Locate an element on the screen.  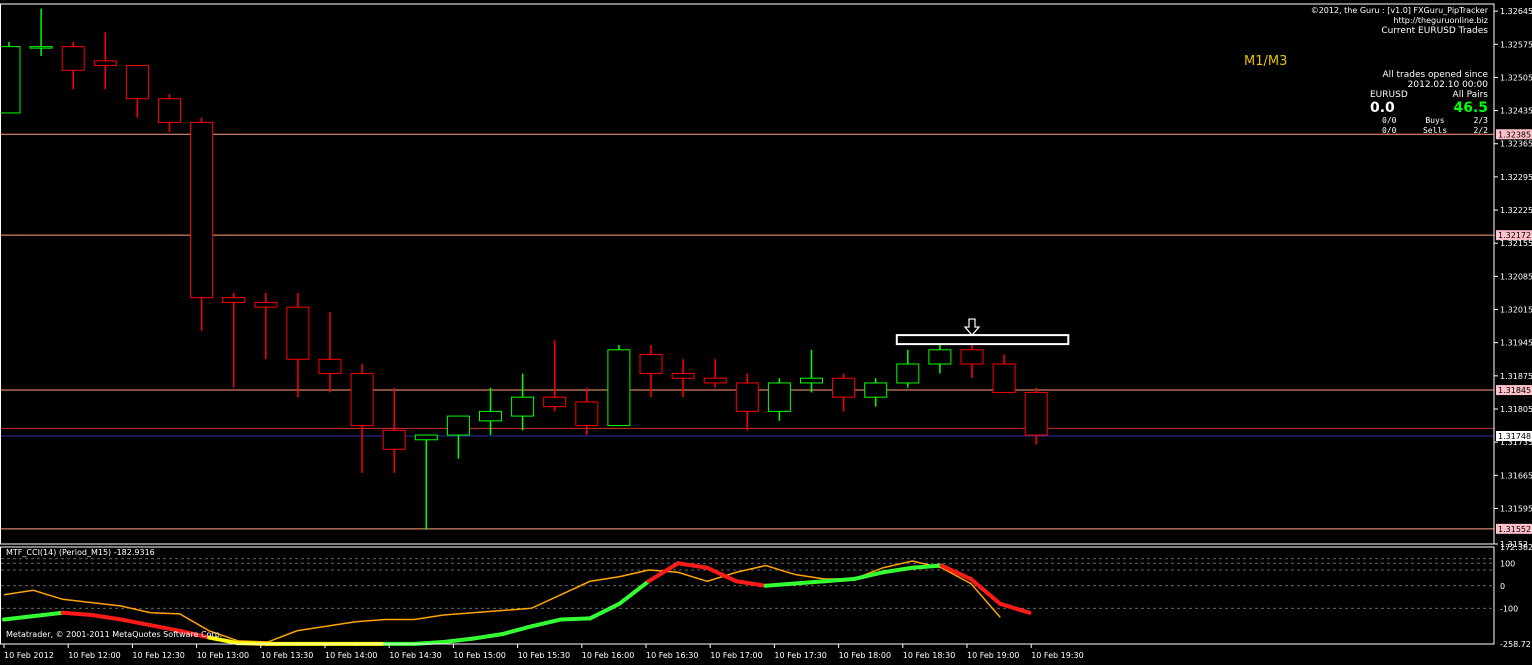
level-label: 1.31845 is located at coordinates (1514, 390).